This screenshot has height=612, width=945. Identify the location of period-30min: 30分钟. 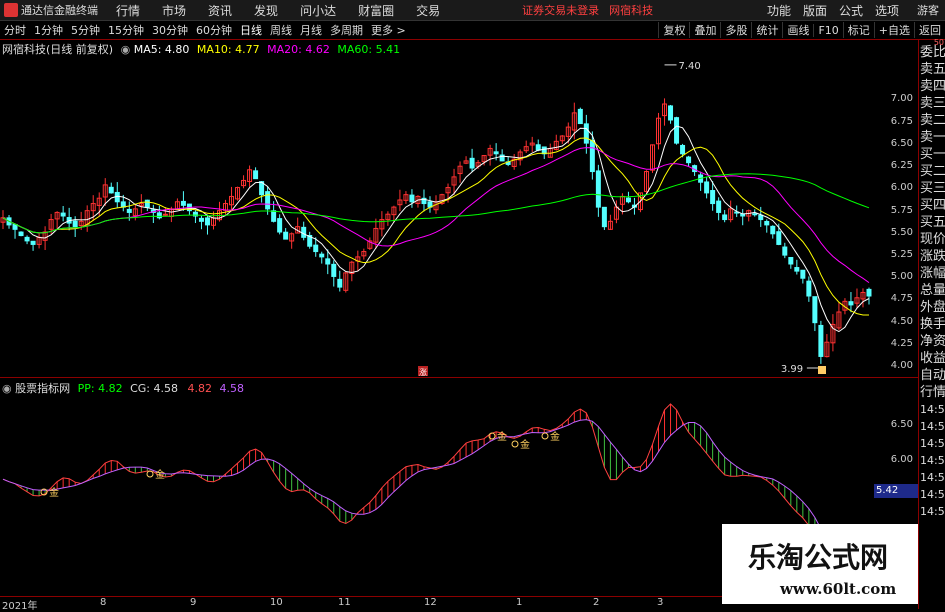
(170, 30).